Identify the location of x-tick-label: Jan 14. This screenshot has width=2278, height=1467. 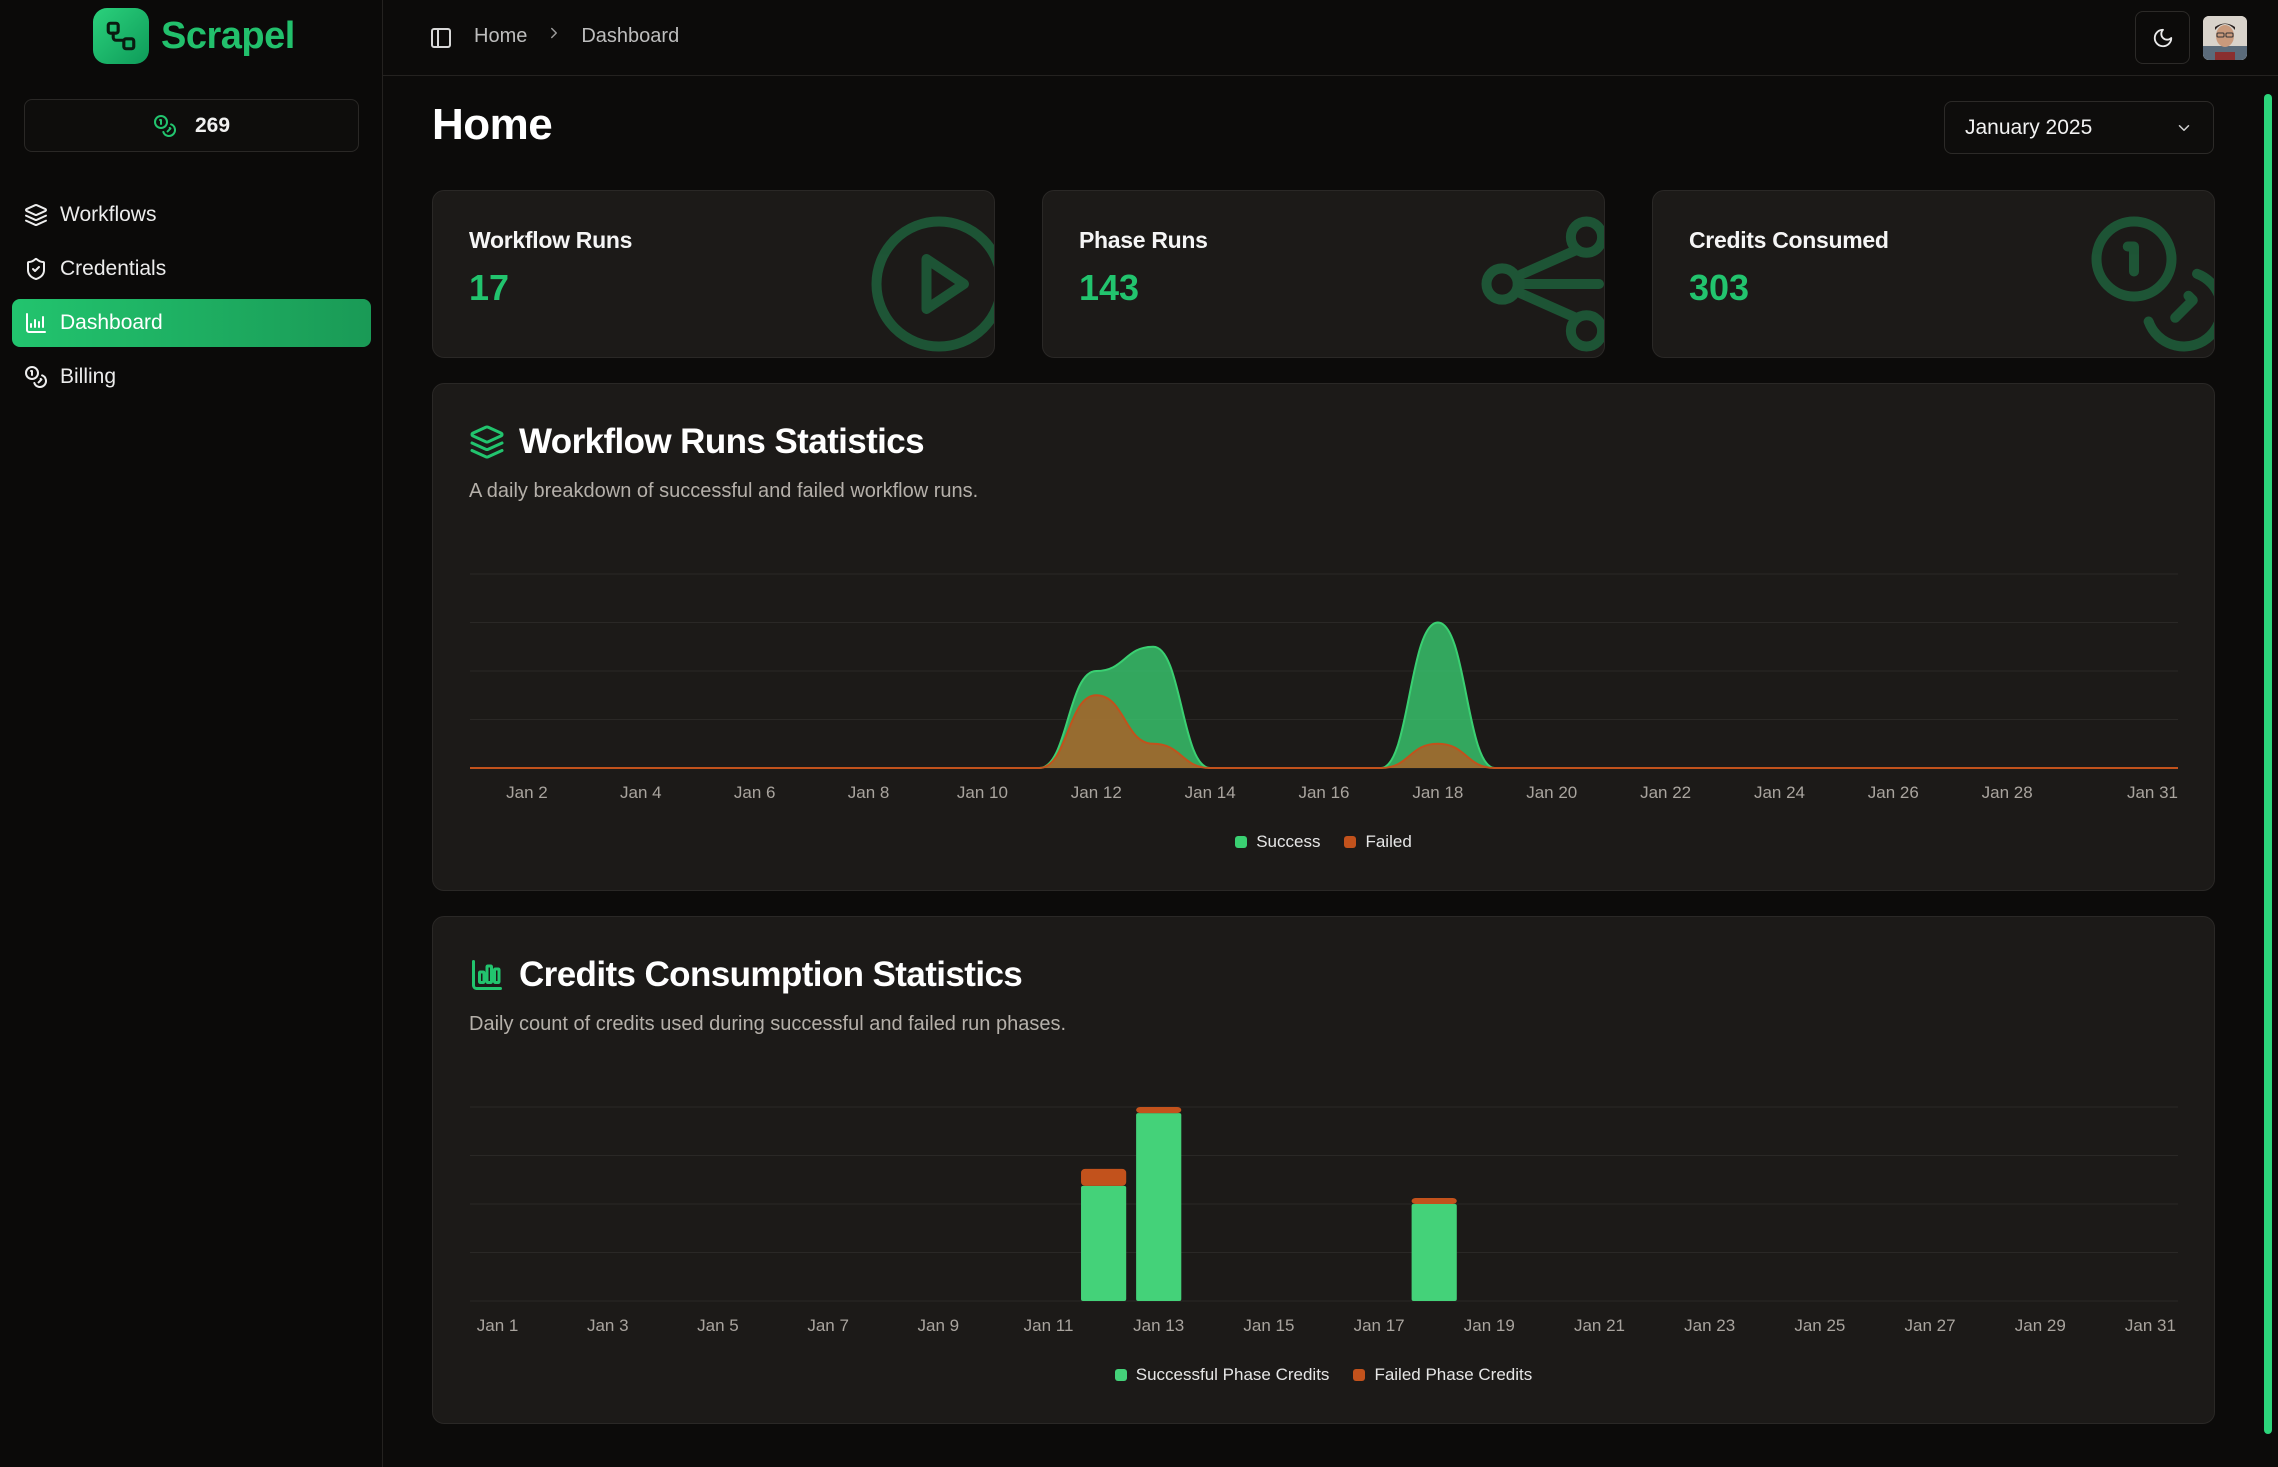
(1210, 792).